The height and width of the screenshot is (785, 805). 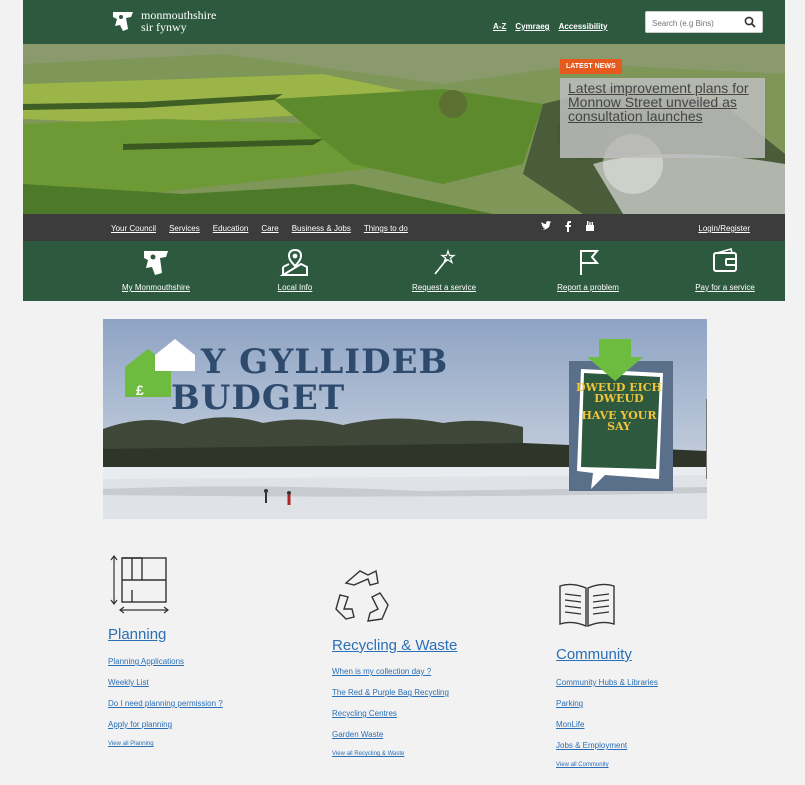 I want to click on search-icon, so click(x=750, y=22).